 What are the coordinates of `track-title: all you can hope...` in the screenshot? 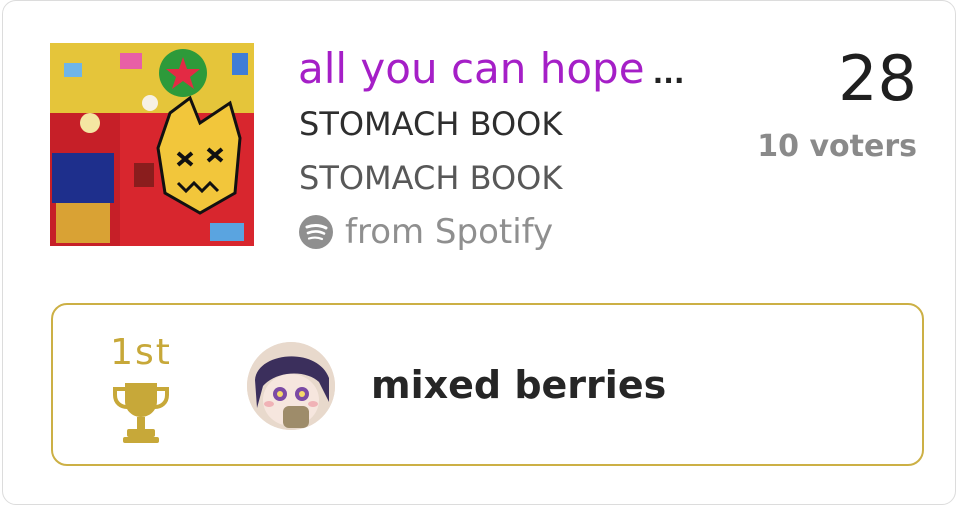 It's located at (518, 71).